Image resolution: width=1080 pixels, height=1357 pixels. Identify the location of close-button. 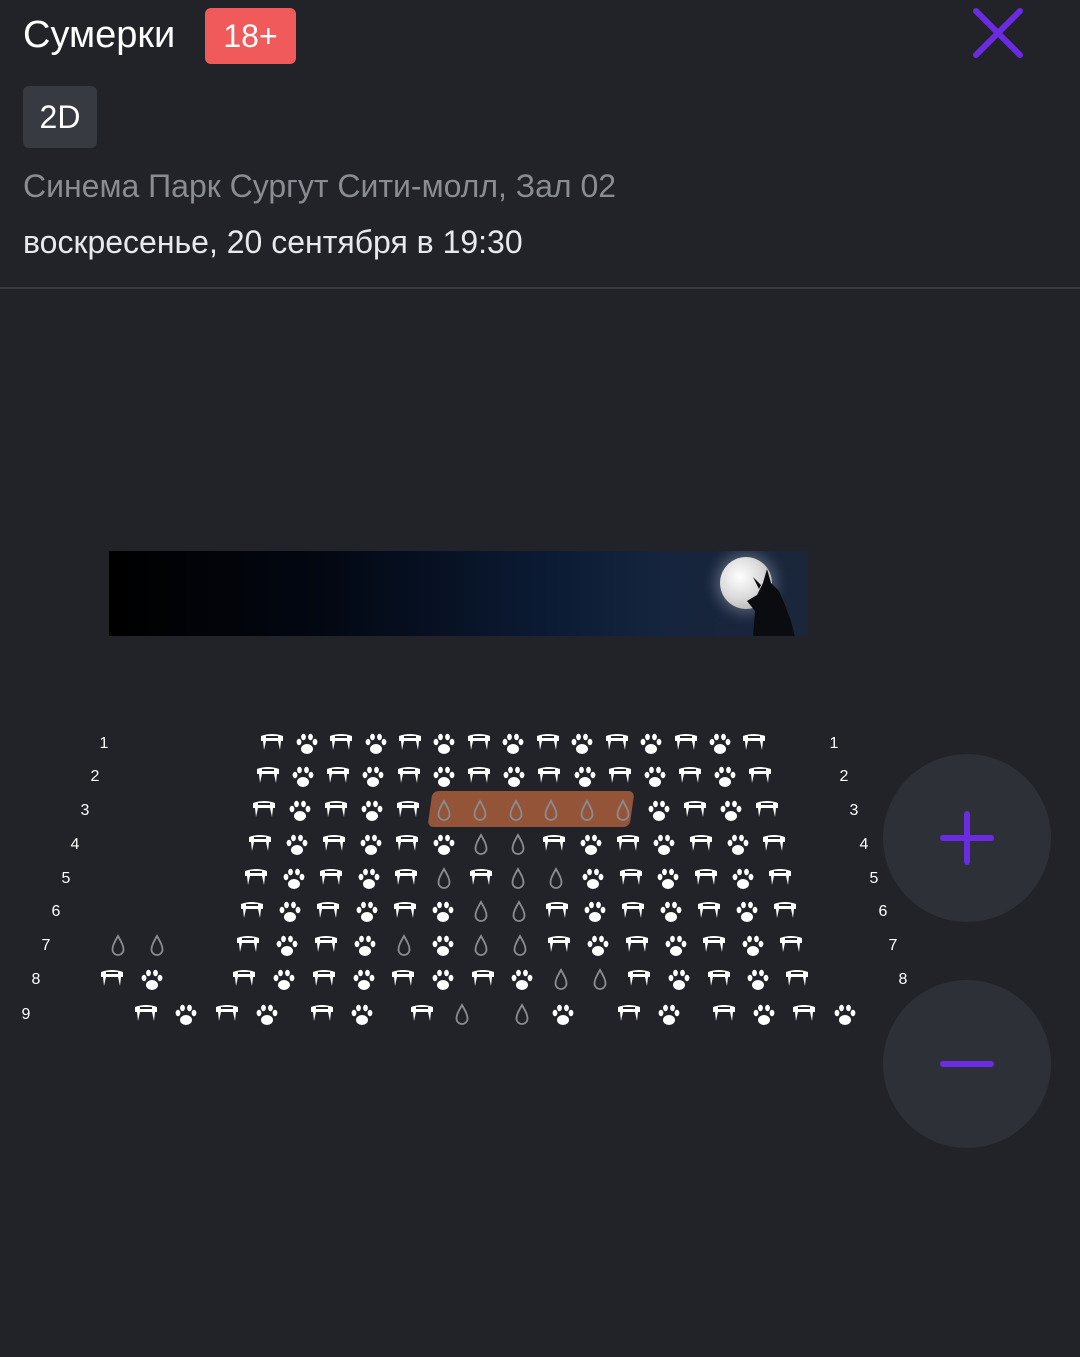
(998, 33).